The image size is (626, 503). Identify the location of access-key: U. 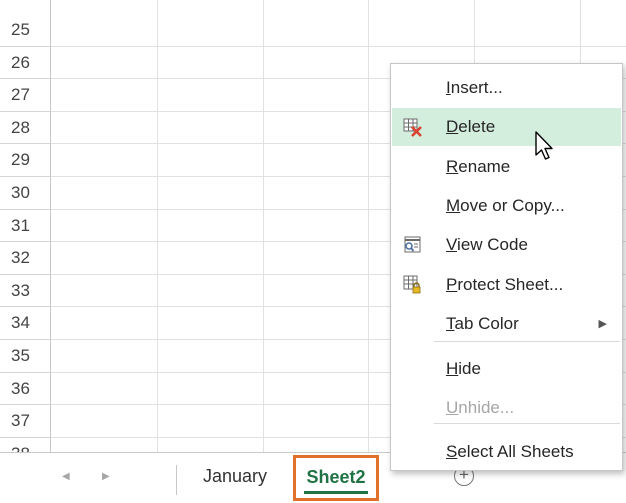
(452, 407).